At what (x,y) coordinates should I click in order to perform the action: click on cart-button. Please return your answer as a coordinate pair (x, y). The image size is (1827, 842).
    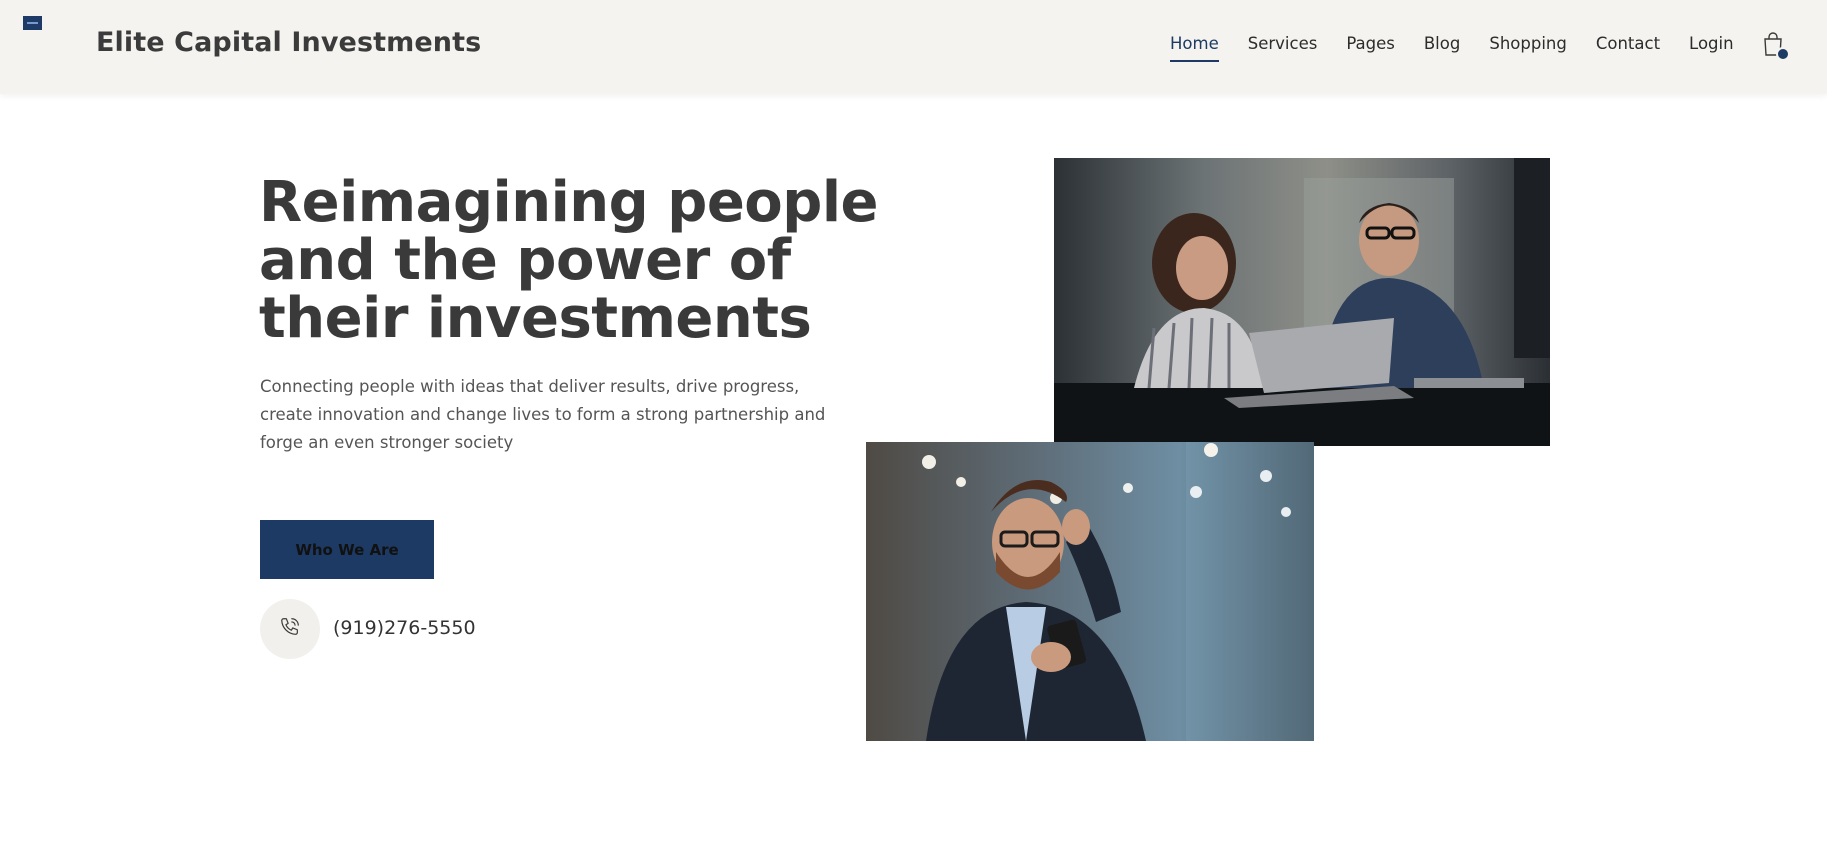
    Looking at the image, I should click on (1776, 46).